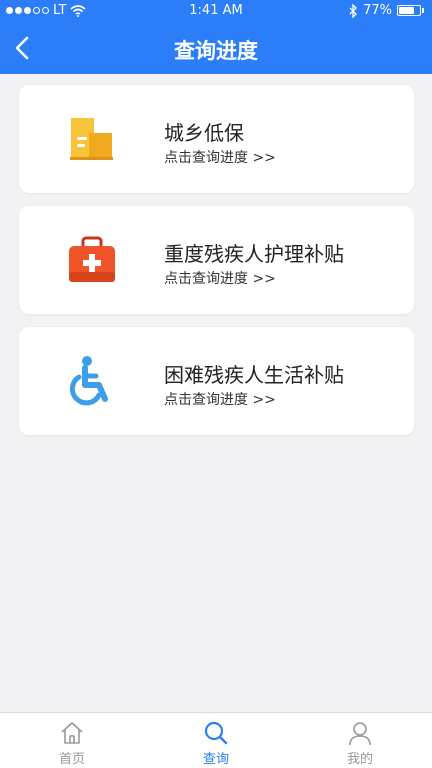  Describe the element at coordinates (72, 733) in the screenshot. I see `home-icon` at that location.